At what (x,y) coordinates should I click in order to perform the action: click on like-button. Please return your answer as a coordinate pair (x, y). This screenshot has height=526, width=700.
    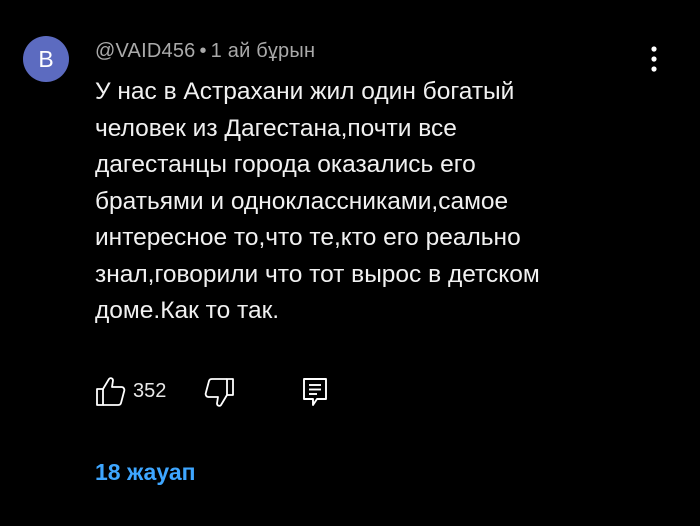
    Looking at the image, I should click on (111, 391).